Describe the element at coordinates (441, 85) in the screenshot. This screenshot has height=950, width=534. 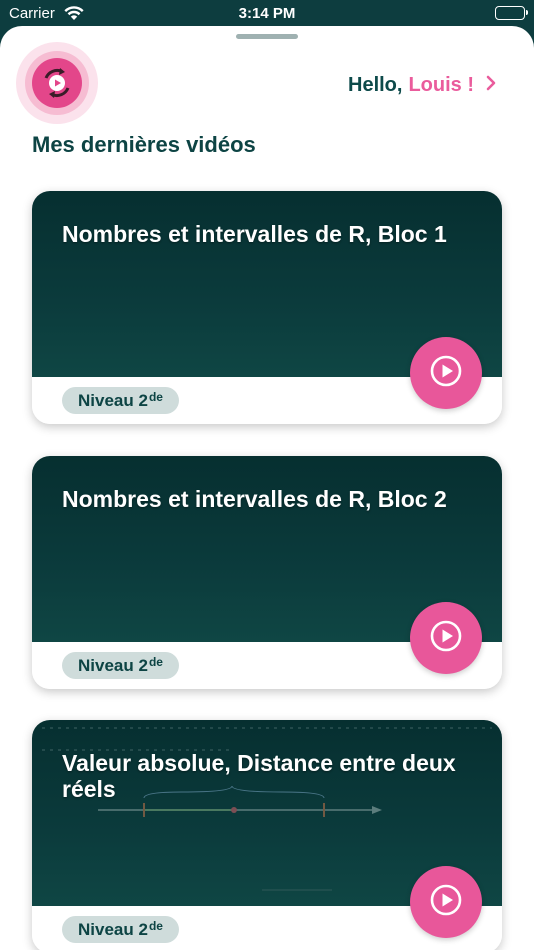
I see `user-name: Louis !` at that location.